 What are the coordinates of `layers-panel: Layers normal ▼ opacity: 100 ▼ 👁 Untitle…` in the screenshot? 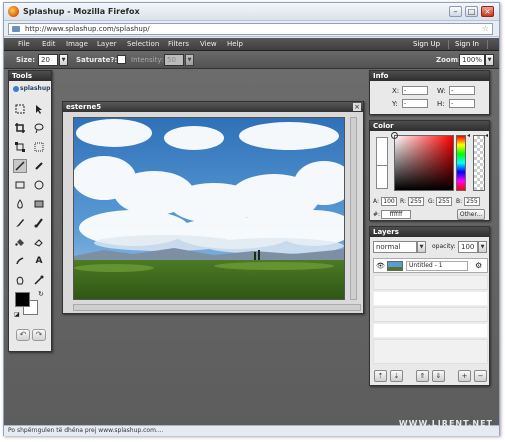 It's located at (429, 306).